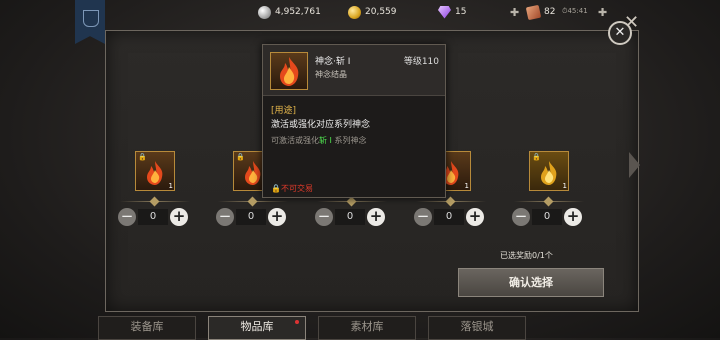  Describe the element at coordinates (444, 12) in the screenshot. I see `diamond-icon` at that location.